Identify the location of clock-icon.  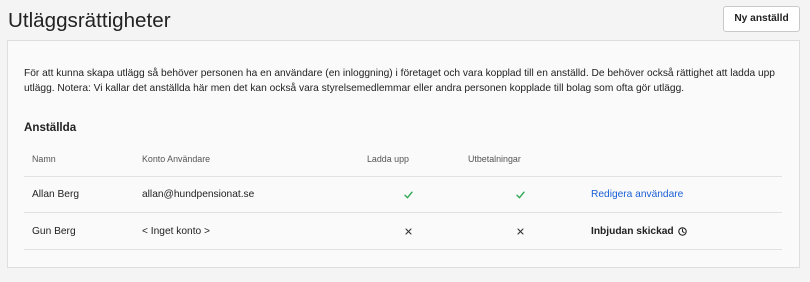
(682, 231).